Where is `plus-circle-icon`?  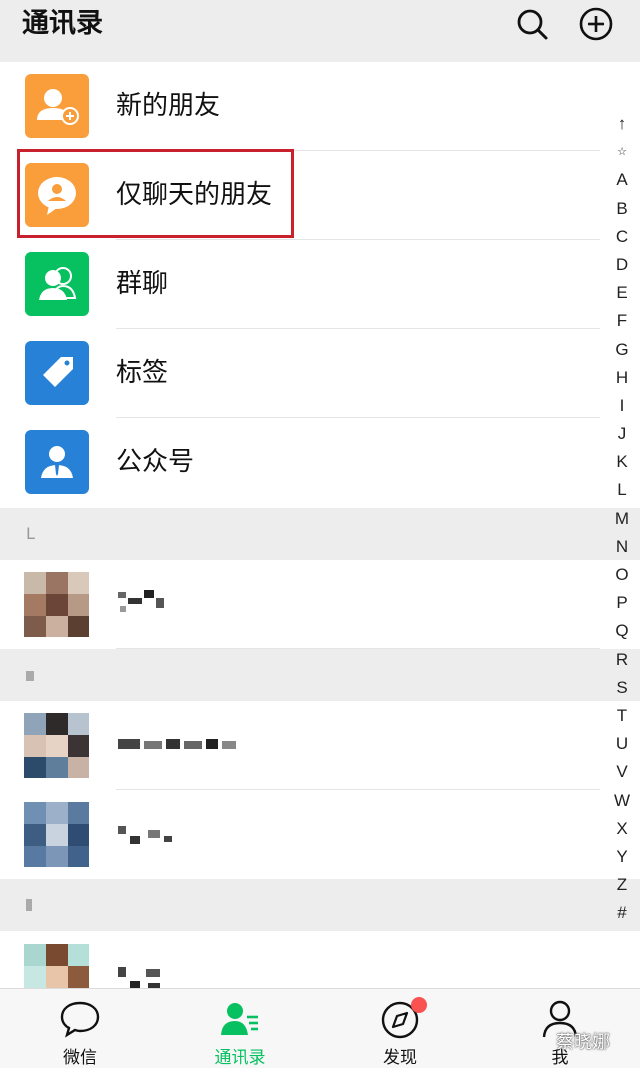
plus-circle-icon is located at coordinates (596, 24).